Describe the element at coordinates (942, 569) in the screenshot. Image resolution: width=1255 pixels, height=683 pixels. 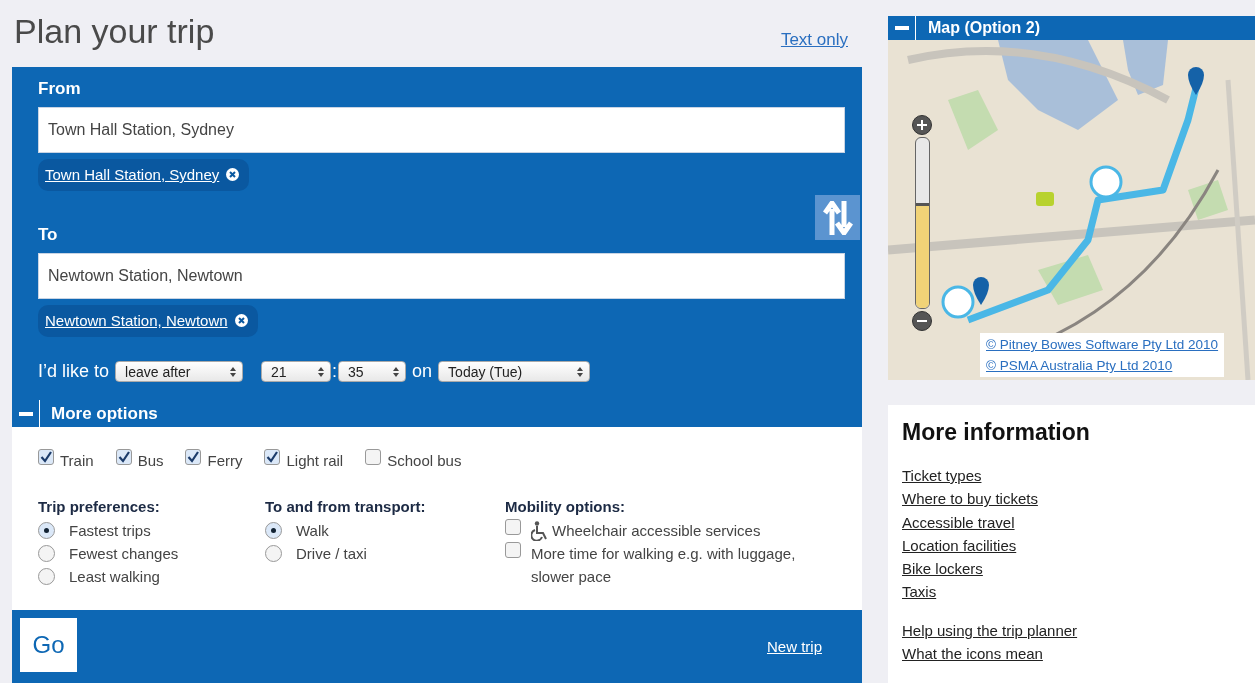
I see `info-link: Bike lockers` at that location.